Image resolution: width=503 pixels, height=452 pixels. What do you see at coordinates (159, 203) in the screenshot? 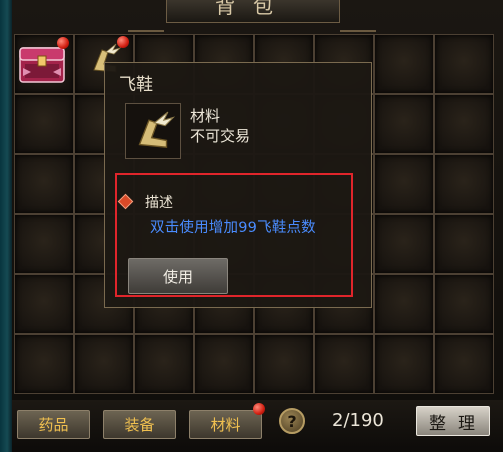
I see `description-label: 描述` at bounding box center [159, 203].